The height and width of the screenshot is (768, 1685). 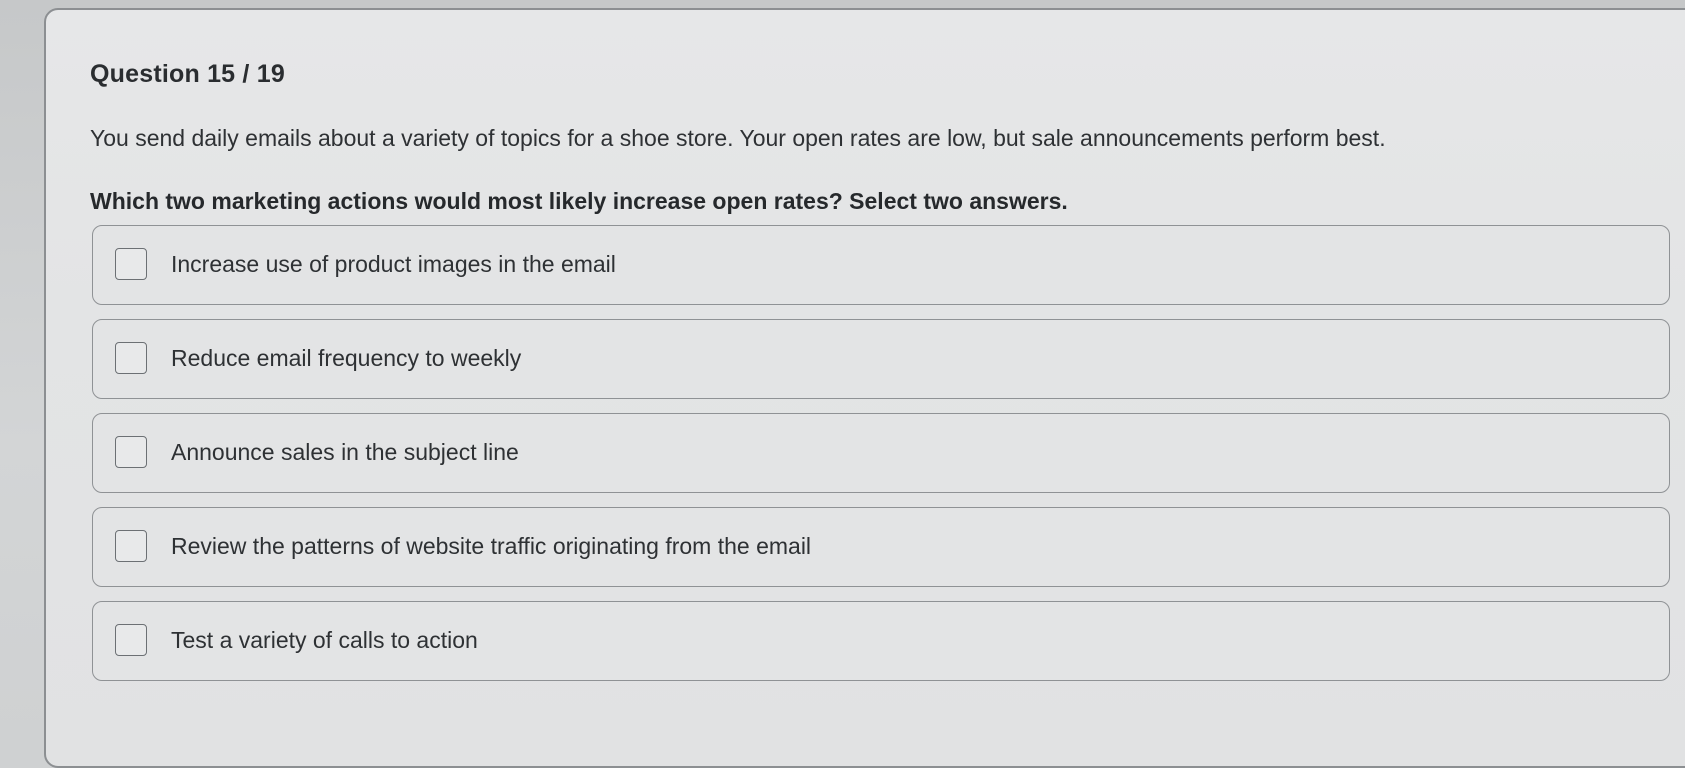 What do you see at coordinates (324, 640) in the screenshot?
I see `answer-option-label: Test a variety of calls to action` at bounding box center [324, 640].